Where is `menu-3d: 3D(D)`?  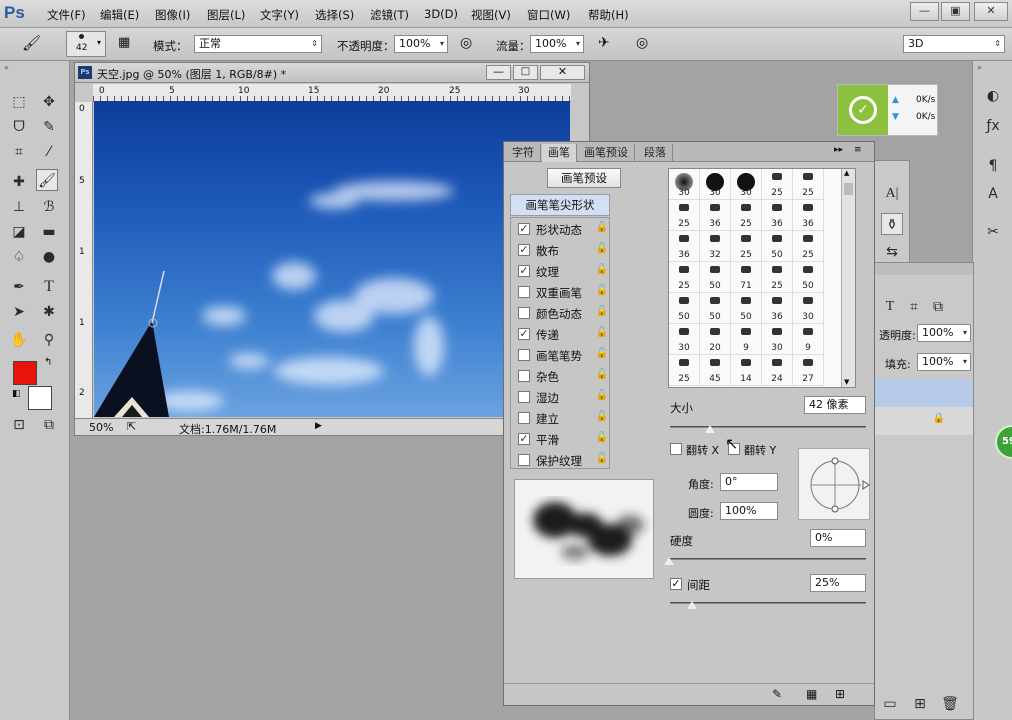 menu-3d: 3D(D) is located at coordinates (441, 14).